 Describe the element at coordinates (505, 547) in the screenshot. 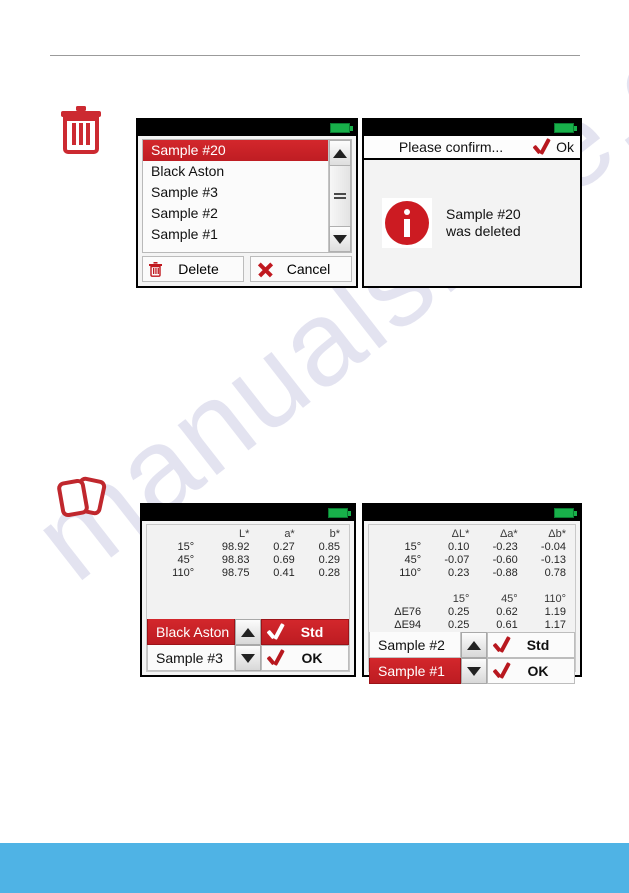

I see `cell-value: -0.23` at that location.